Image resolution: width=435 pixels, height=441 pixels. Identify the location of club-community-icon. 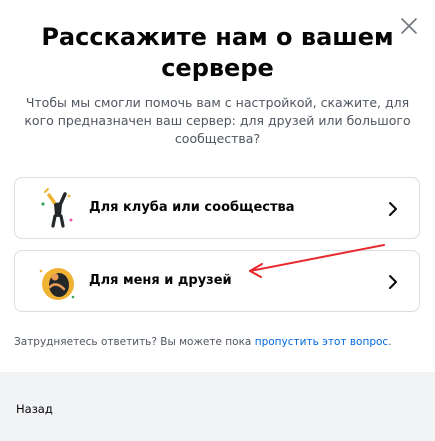
(57, 208).